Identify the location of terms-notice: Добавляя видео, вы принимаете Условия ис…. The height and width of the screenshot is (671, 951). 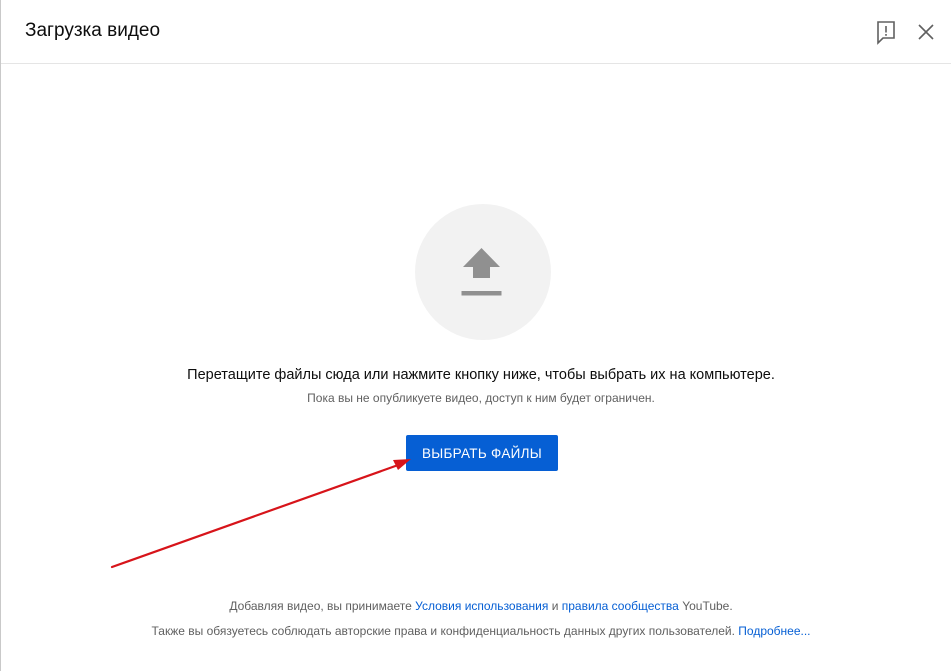
(476, 606).